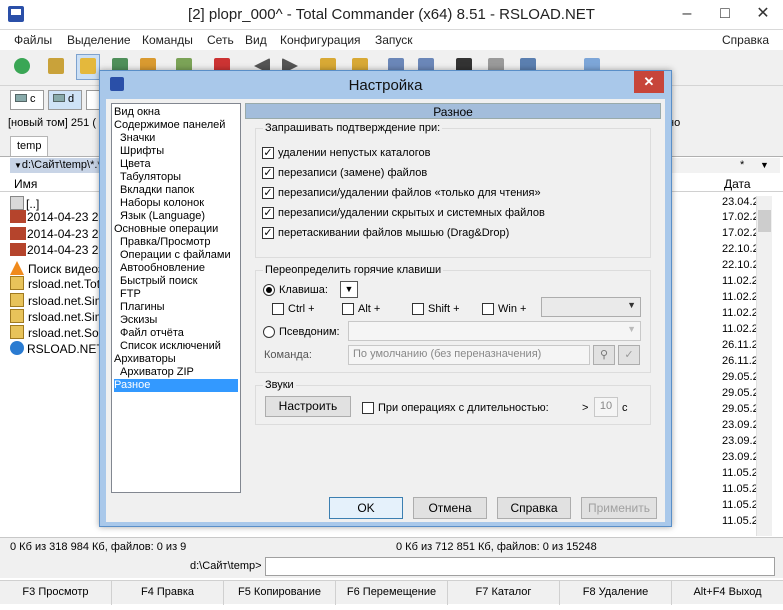 The width and height of the screenshot is (783, 610). Describe the element at coordinates (152, 333) in the screenshot. I see `tree-item: Файл отчёта` at that location.